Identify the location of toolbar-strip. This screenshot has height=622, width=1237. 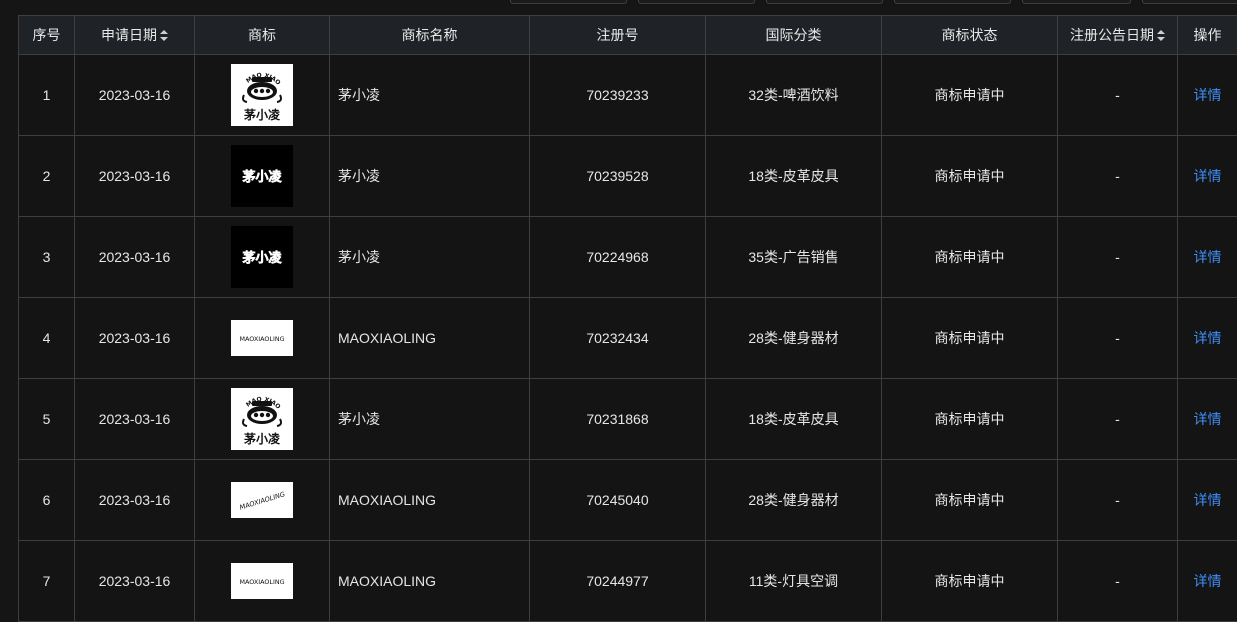
(618, 7).